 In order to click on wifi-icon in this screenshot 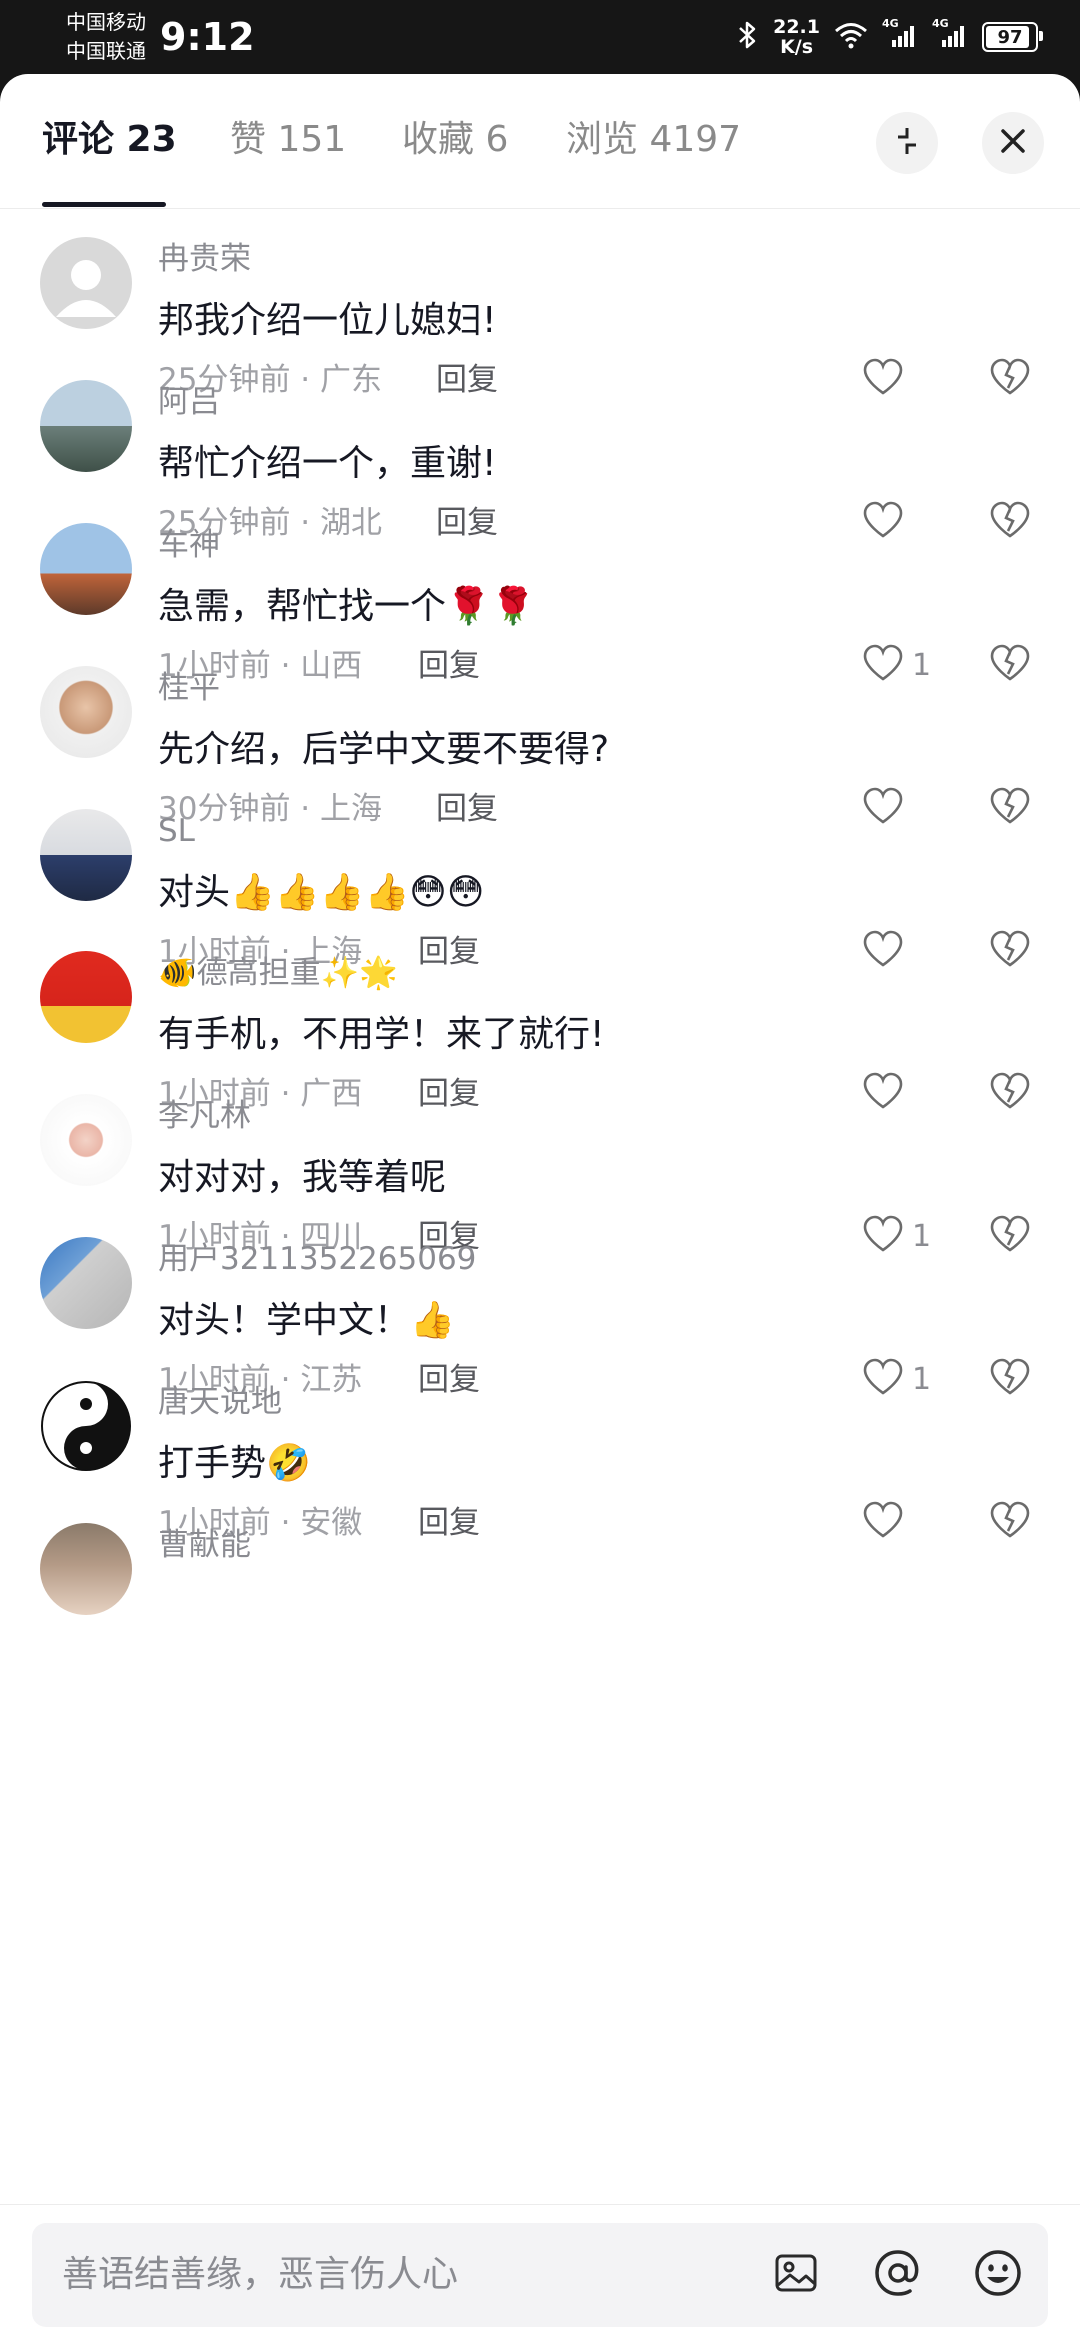, I will do `click(851, 37)`.